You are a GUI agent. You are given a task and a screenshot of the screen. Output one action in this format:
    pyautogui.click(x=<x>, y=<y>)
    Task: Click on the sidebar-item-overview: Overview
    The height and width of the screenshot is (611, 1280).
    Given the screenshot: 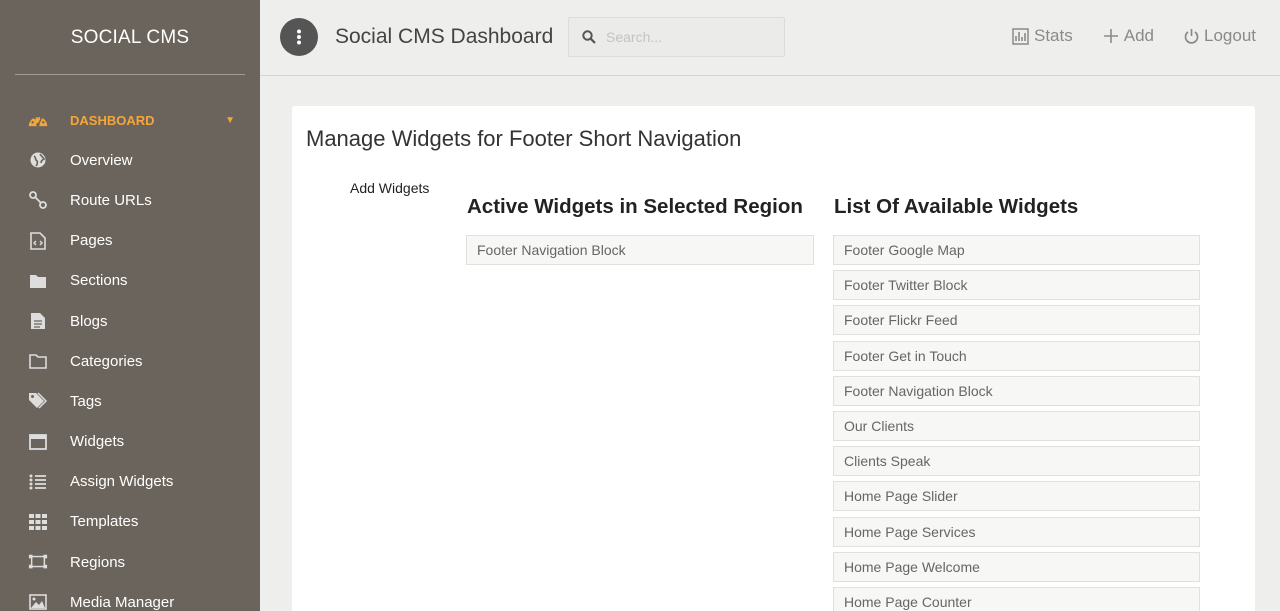 What is the action you would take?
    pyautogui.click(x=130, y=160)
    